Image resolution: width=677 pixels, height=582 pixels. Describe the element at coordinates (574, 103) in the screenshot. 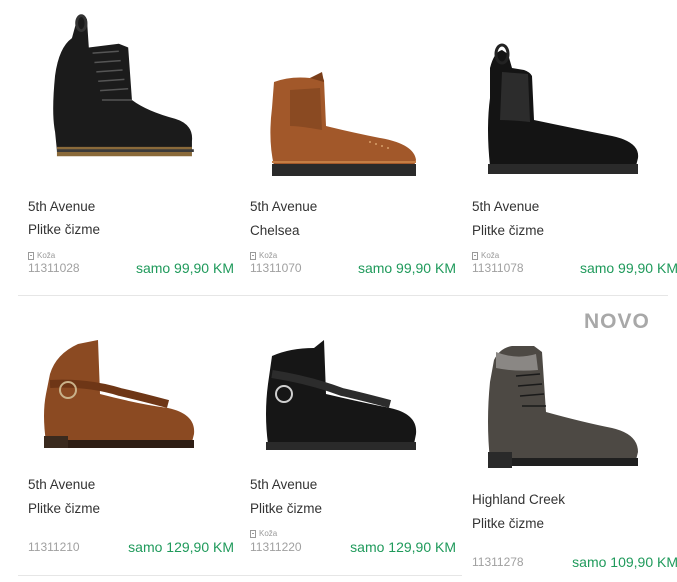

I see `black-chelsea-boot-image` at that location.